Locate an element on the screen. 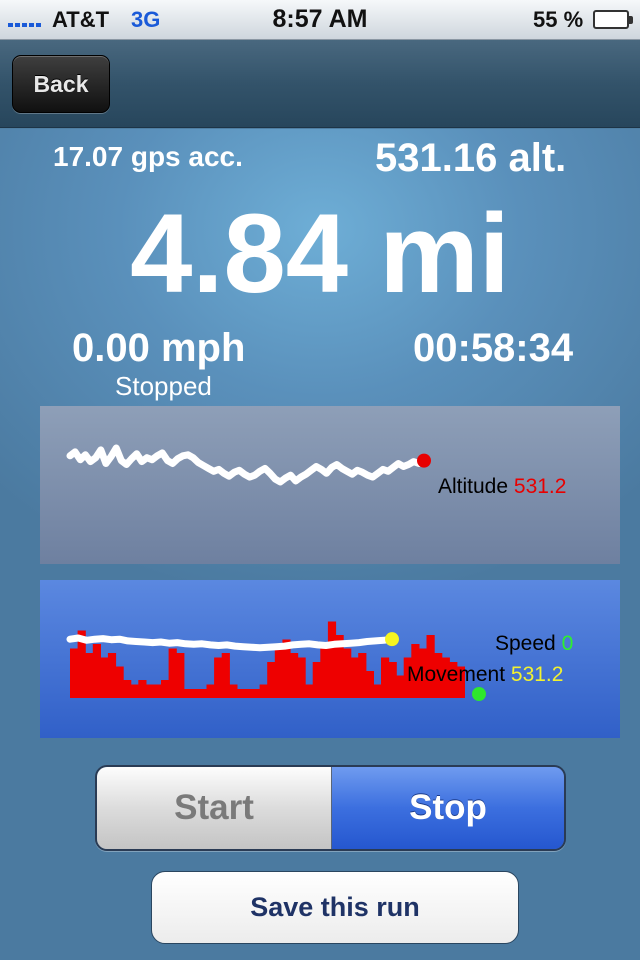 The image size is (640, 960). start-stop-control: Start Stop is located at coordinates (330, 808).